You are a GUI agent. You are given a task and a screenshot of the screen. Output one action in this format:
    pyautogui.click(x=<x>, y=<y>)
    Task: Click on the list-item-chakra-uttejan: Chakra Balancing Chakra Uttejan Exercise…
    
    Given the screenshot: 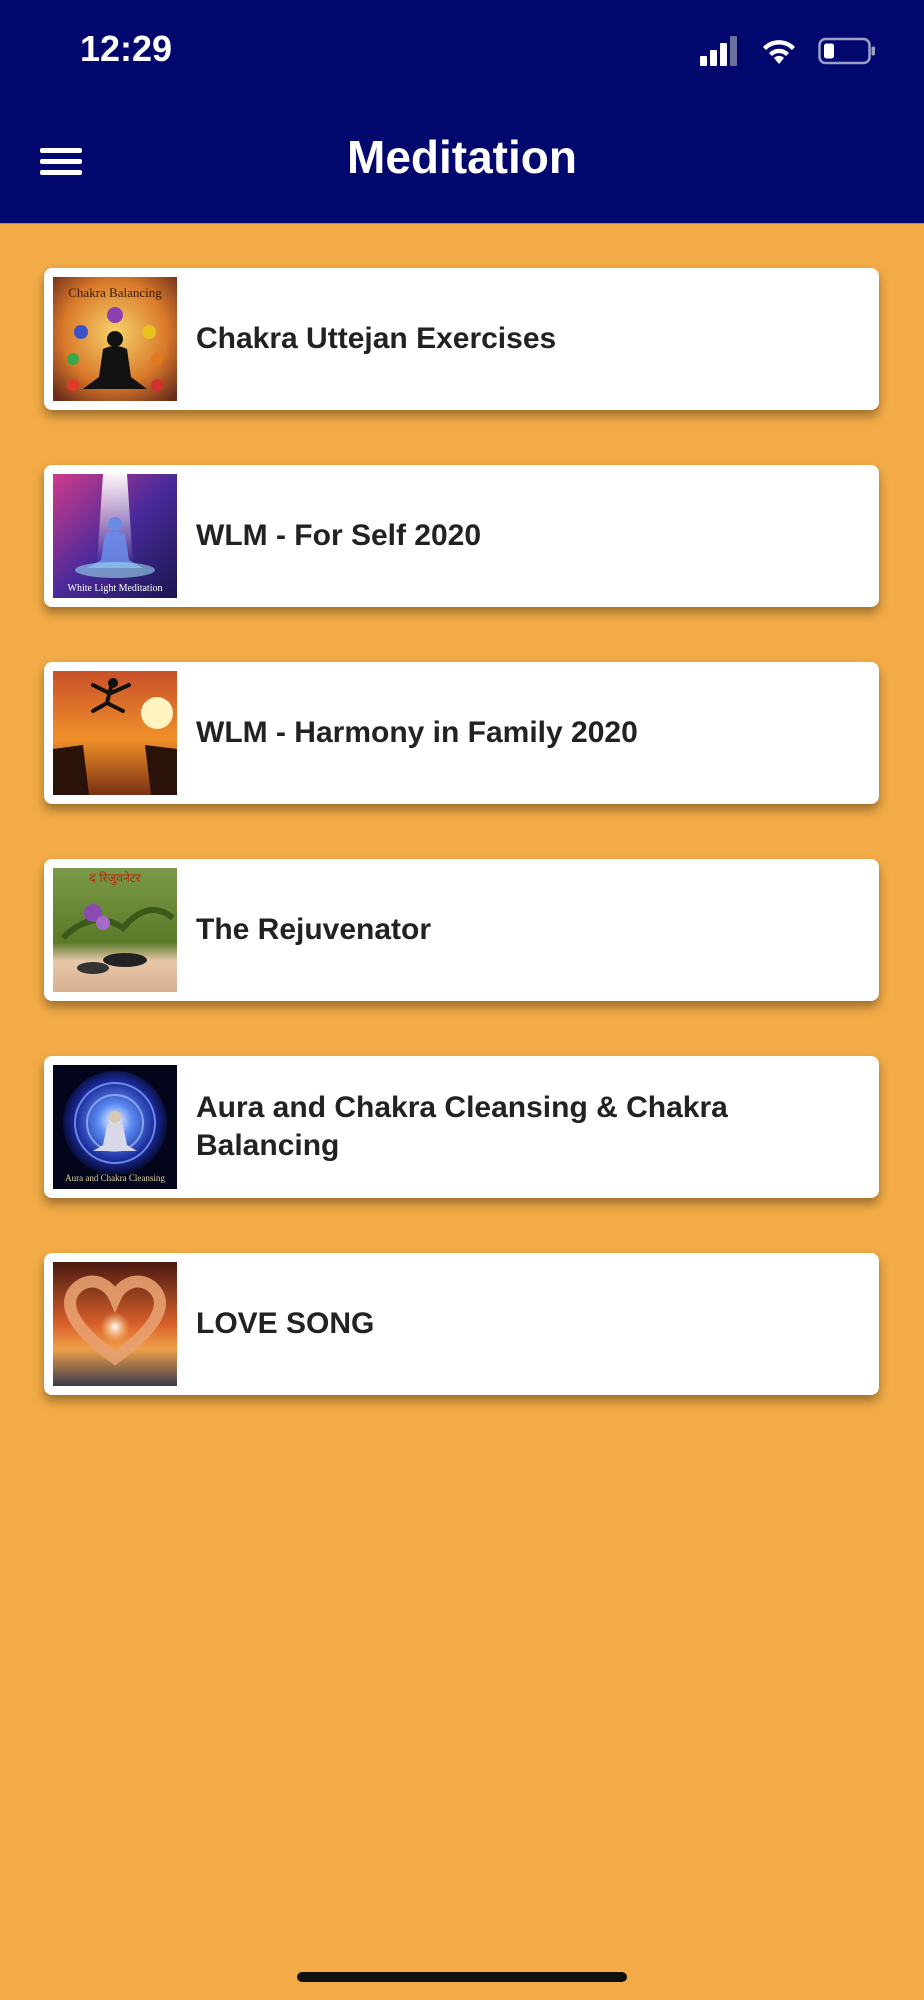 What is the action you would take?
    pyautogui.click(x=461, y=339)
    